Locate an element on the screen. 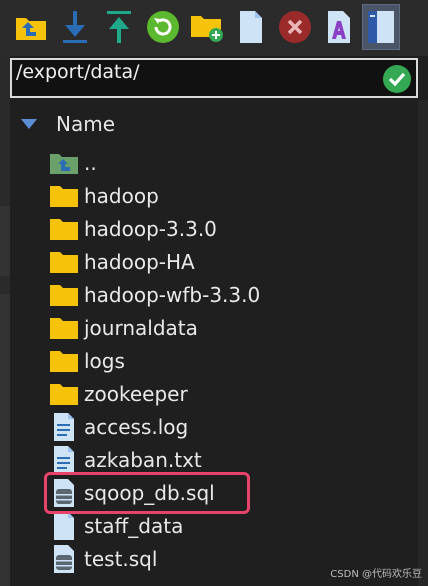 The width and height of the screenshot is (428, 586). rename-button is located at coordinates (339, 27).